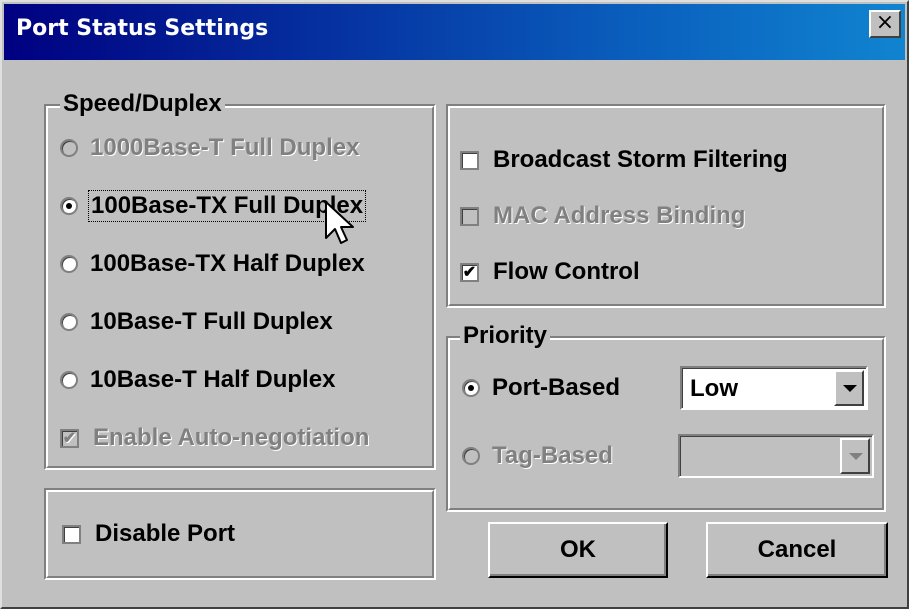 The height and width of the screenshot is (609, 909). I want to click on radio-10base-t-half: 10Base-T Half Duplex, so click(197, 380).